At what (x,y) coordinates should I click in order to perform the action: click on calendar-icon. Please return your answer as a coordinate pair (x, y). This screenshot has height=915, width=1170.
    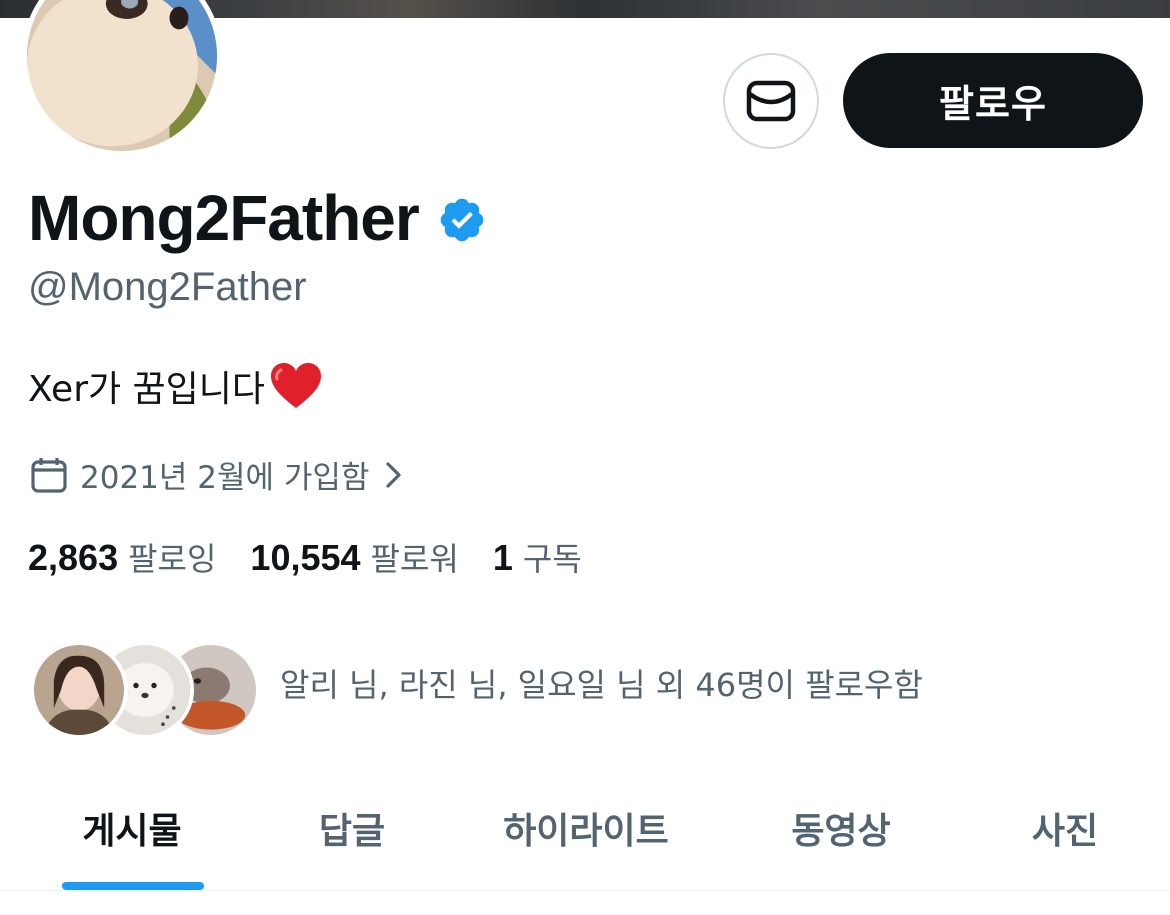
    Looking at the image, I should click on (49, 475).